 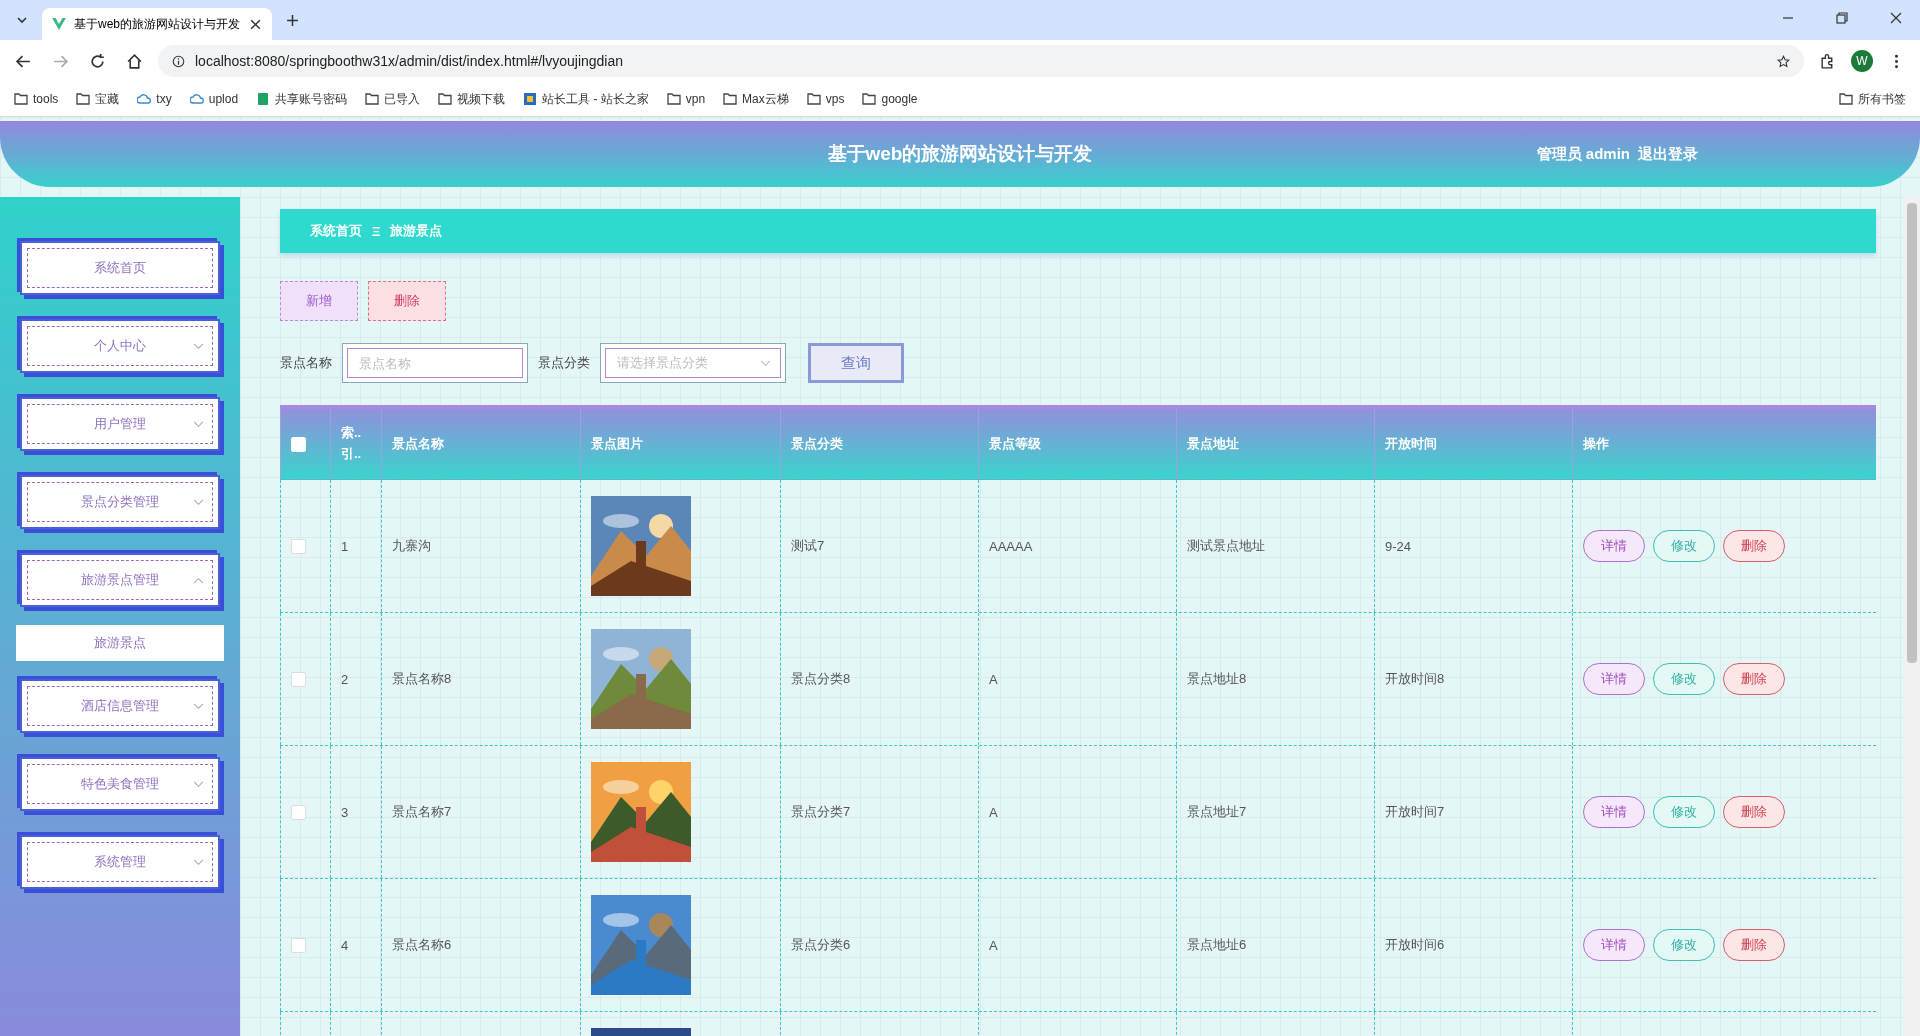 What do you see at coordinates (435, 363) in the screenshot?
I see `name-field: 景点名称` at bounding box center [435, 363].